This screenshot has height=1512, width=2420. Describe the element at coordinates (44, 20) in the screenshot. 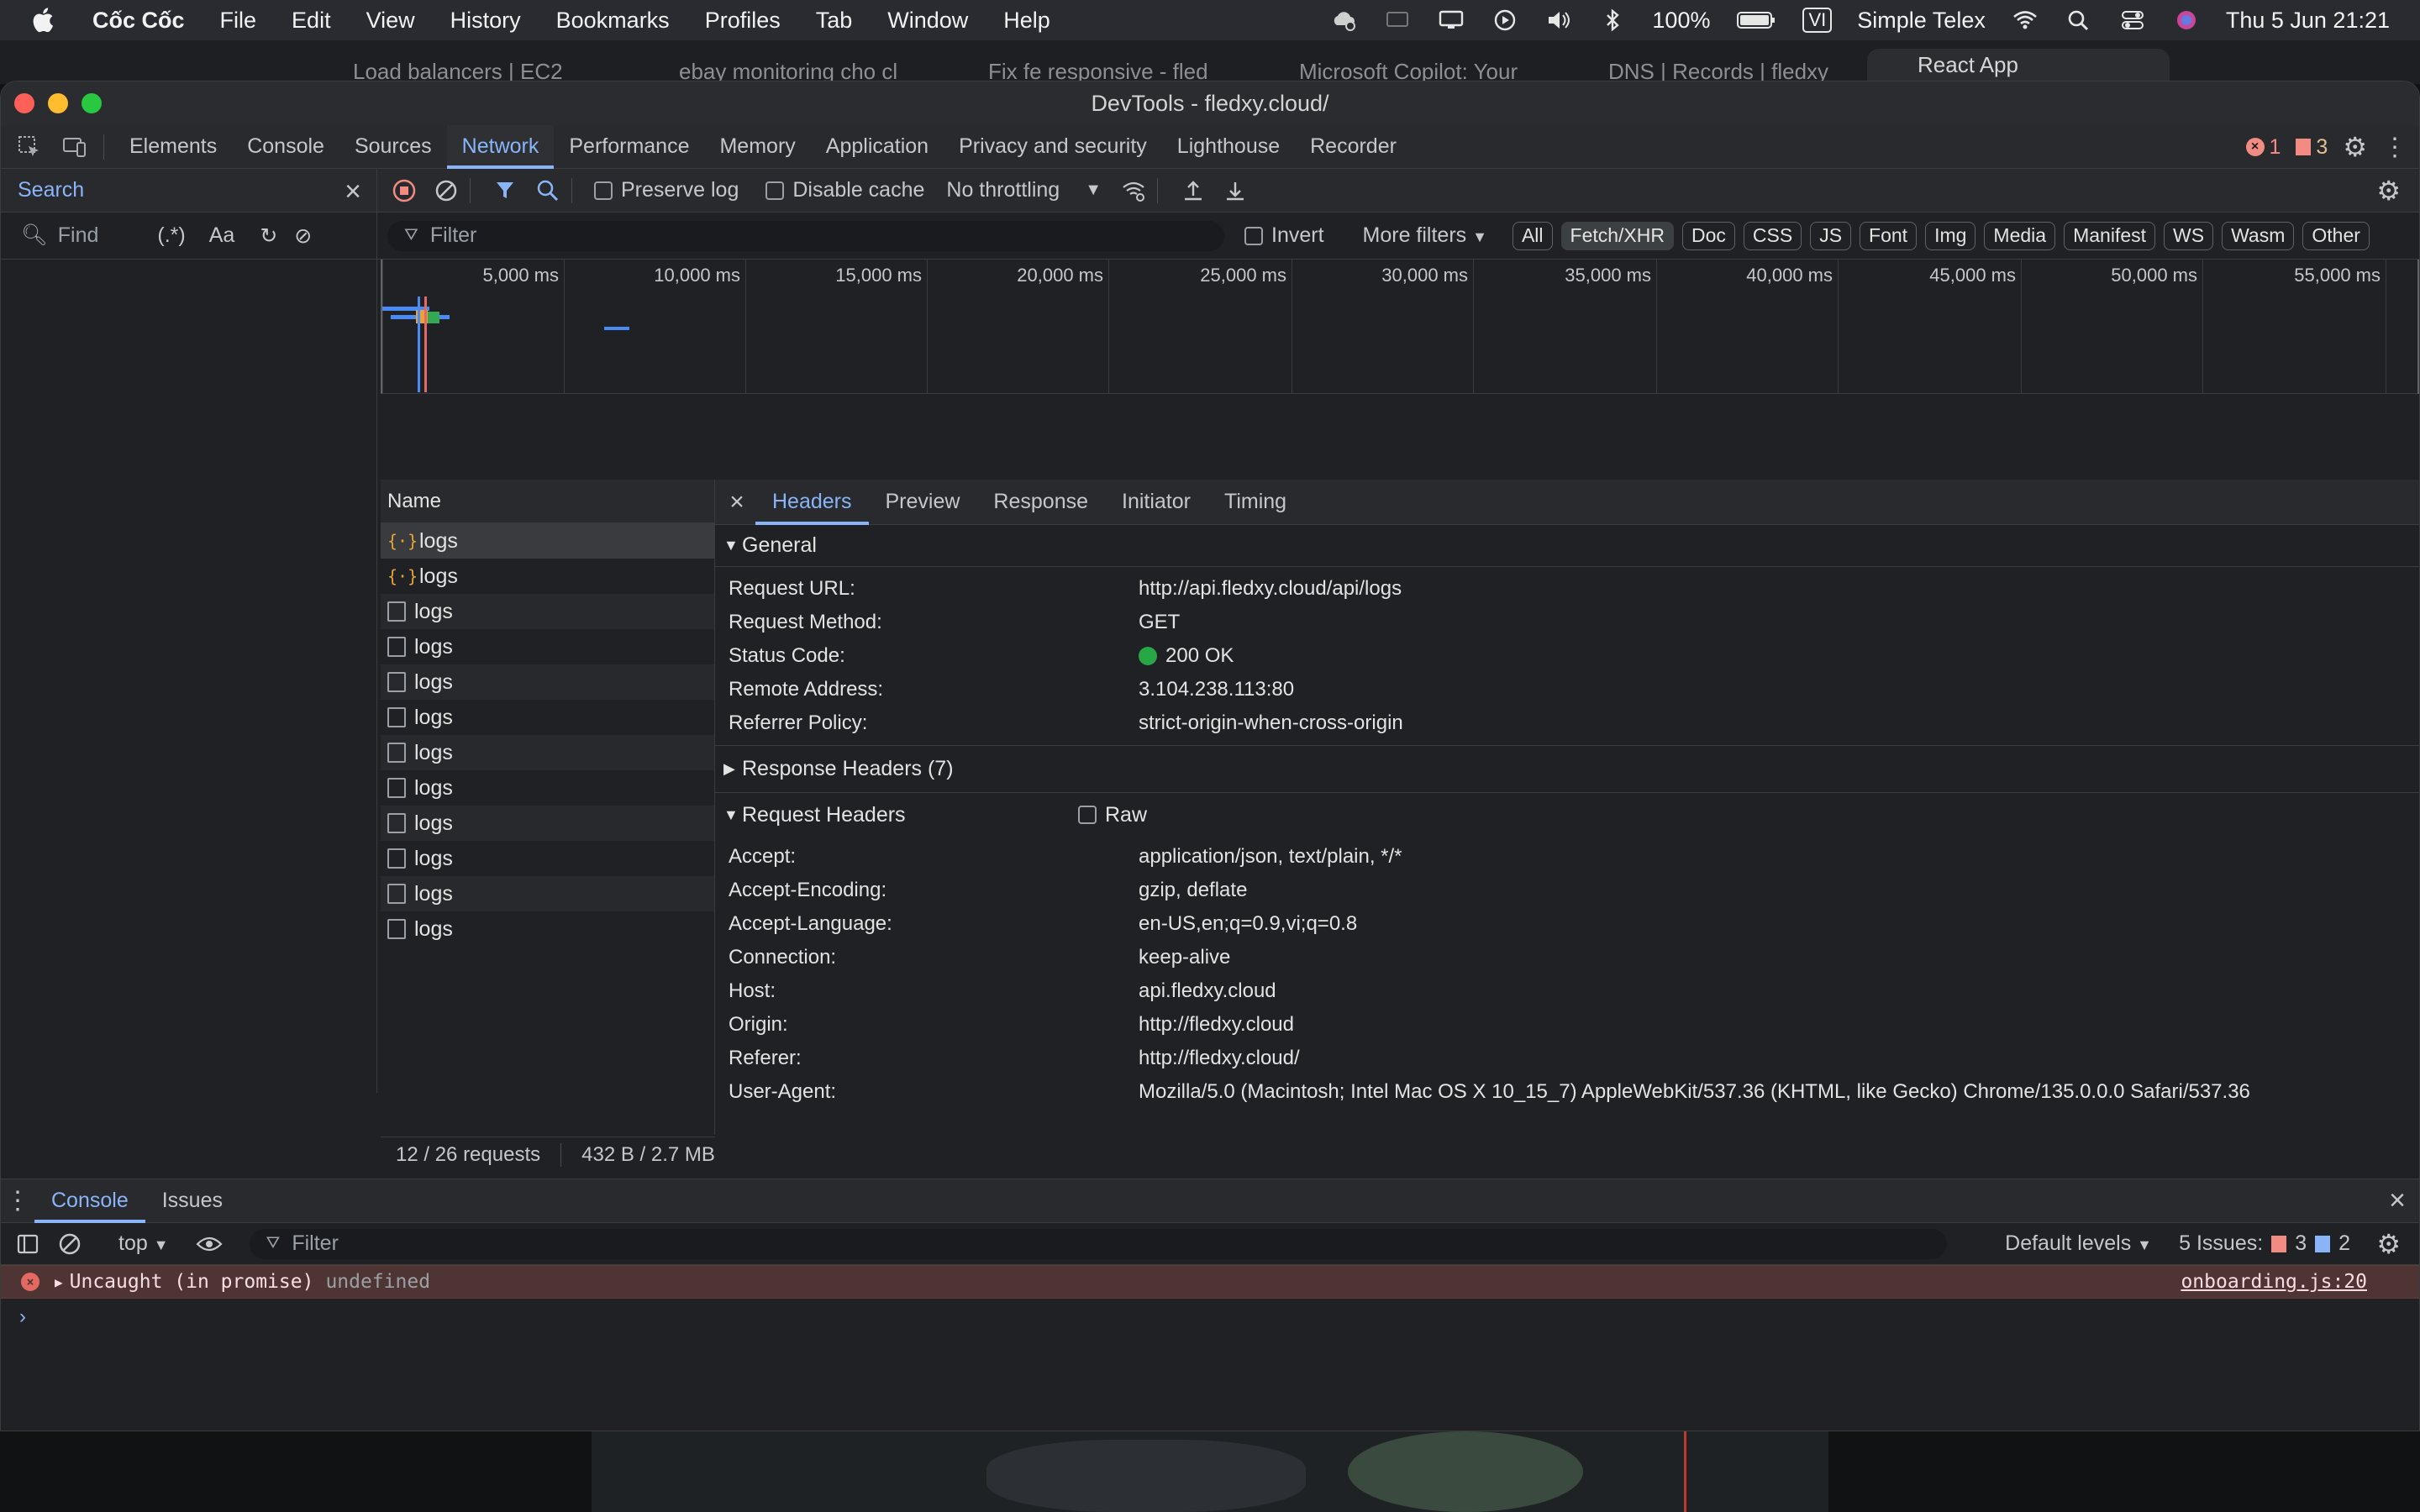

I see `apple-logo-icon` at that location.